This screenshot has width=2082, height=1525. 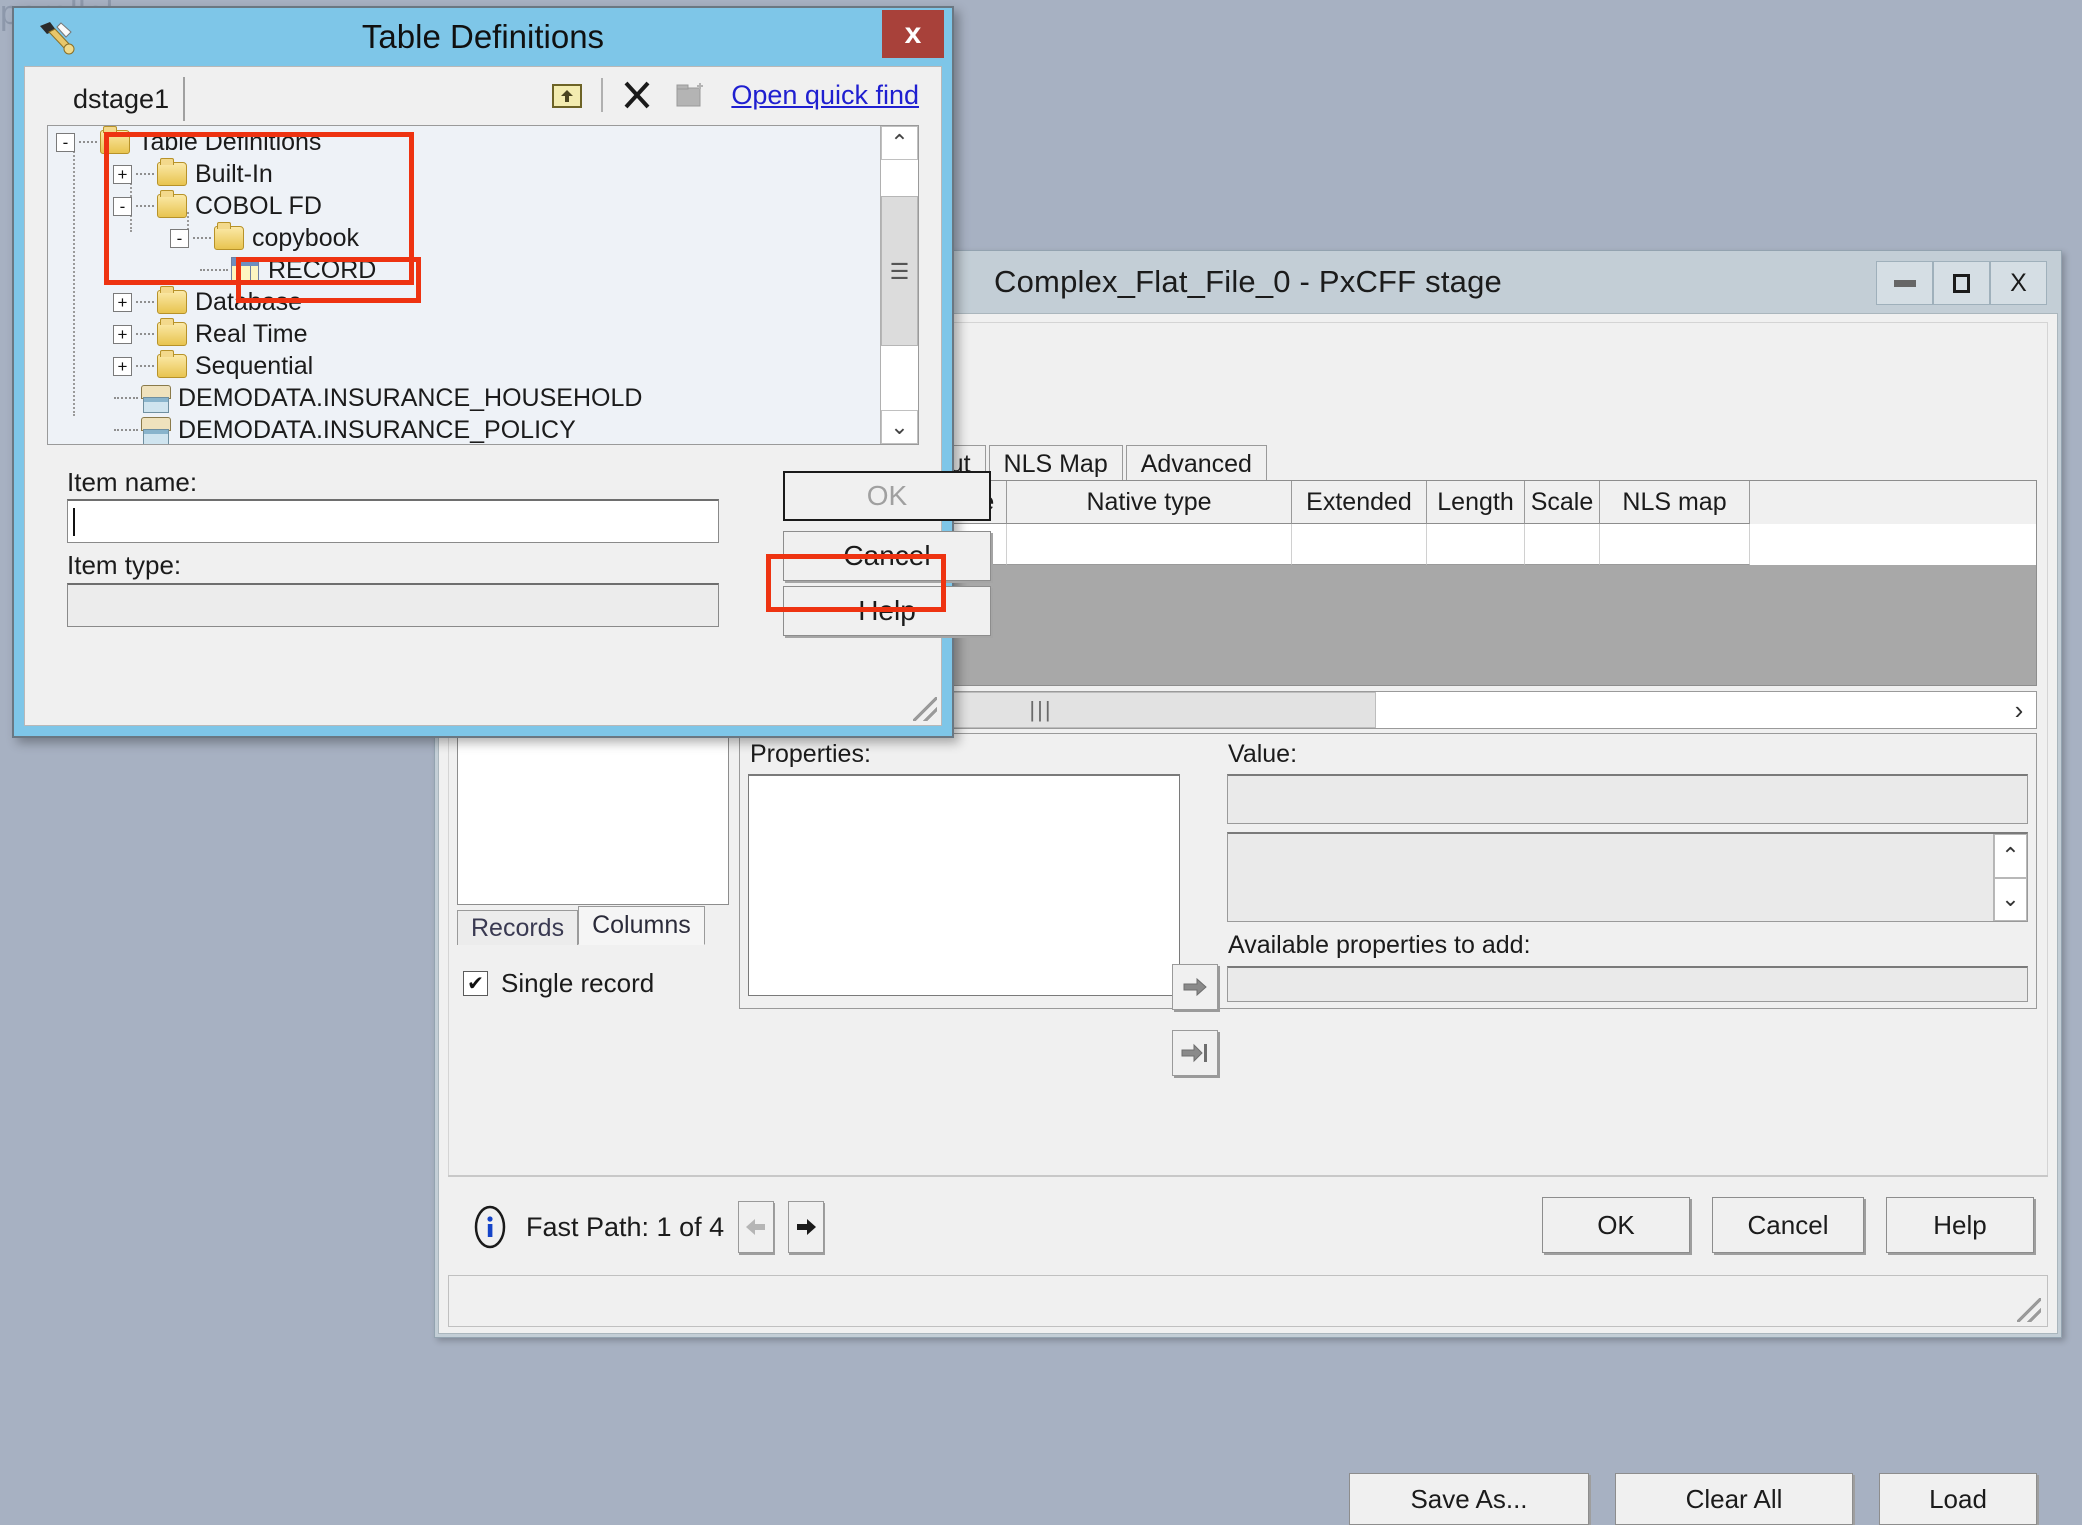 What do you see at coordinates (558, 983) in the screenshot?
I see `single-record-row: ✔ Single record` at bounding box center [558, 983].